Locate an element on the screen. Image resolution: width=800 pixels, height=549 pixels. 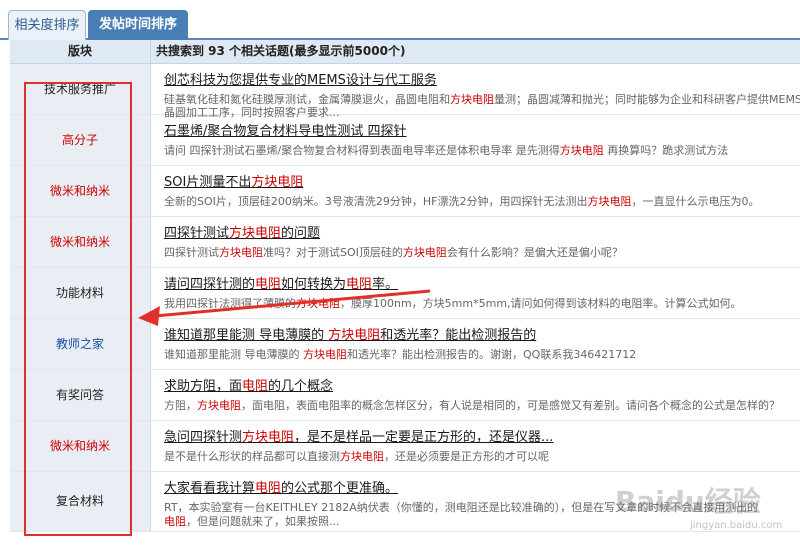
annotation-arrow-icon is located at coordinates (284, 307).